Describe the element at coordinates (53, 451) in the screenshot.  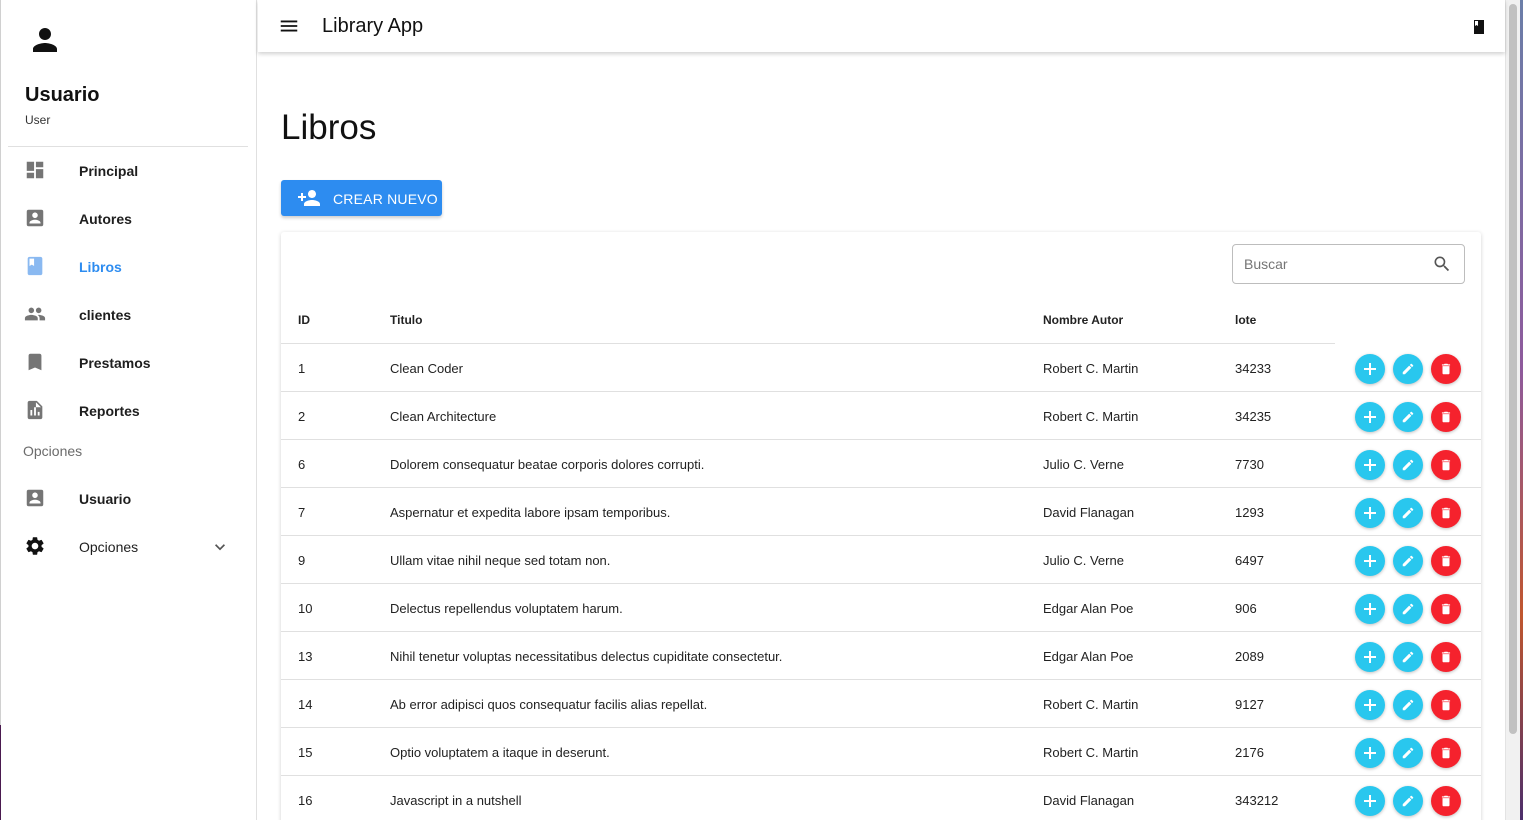
I see `sidebar-section-label: Opciones` at that location.